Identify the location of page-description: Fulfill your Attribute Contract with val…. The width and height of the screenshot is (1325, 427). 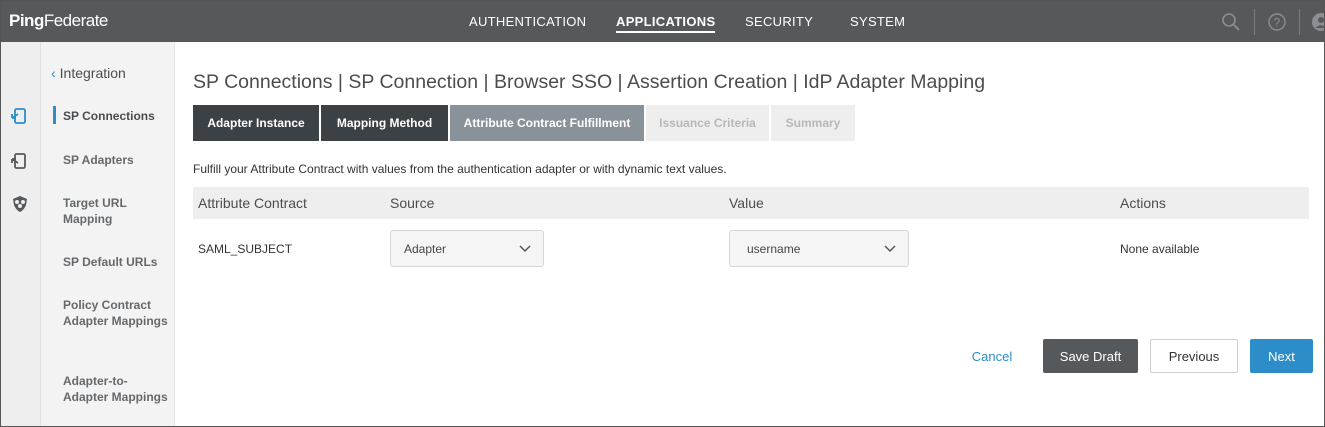
(460, 169).